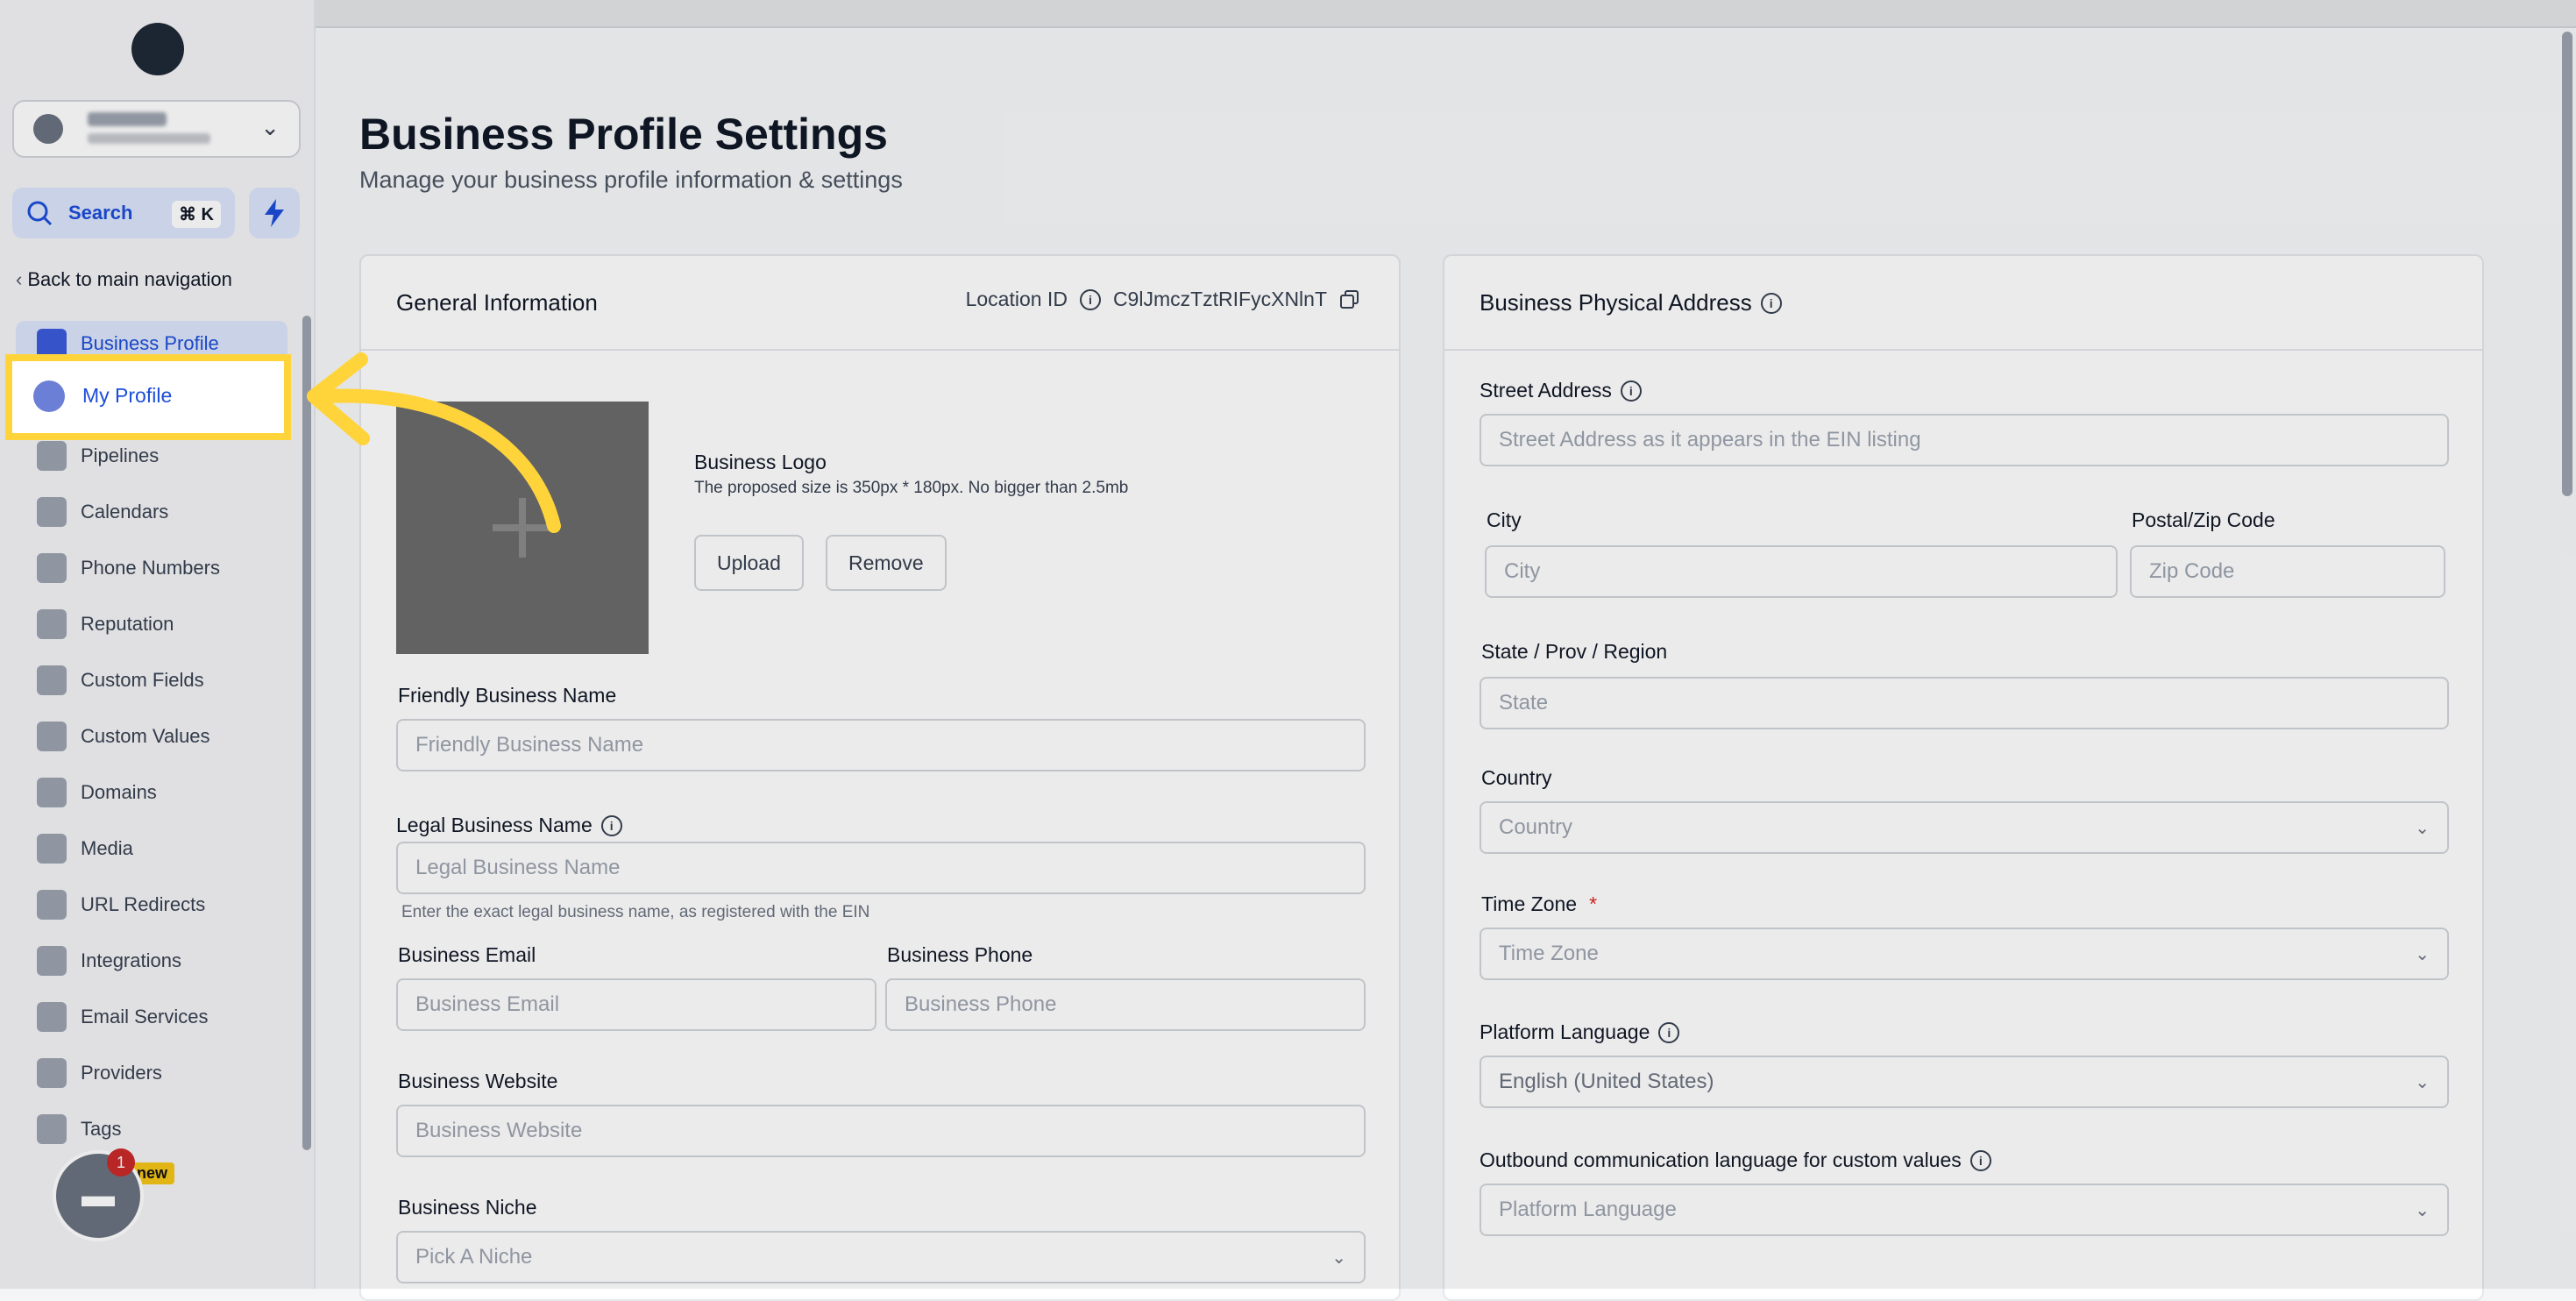 The height and width of the screenshot is (1301, 2576). What do you see at coordinates (121, 1162) in the screenshot?
I see `chat-badge-count: 1` at bounding box center [121, 1162].